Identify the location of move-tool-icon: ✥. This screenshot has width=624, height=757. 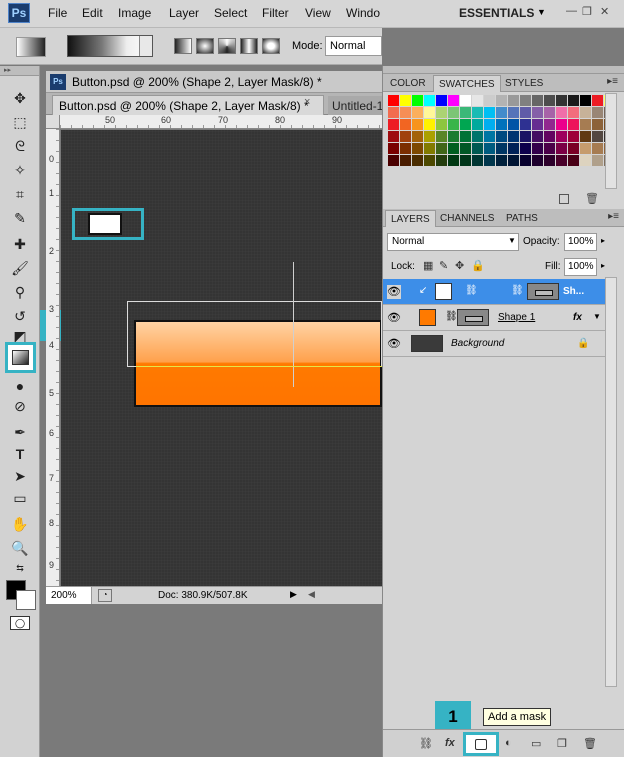
(20, 98).